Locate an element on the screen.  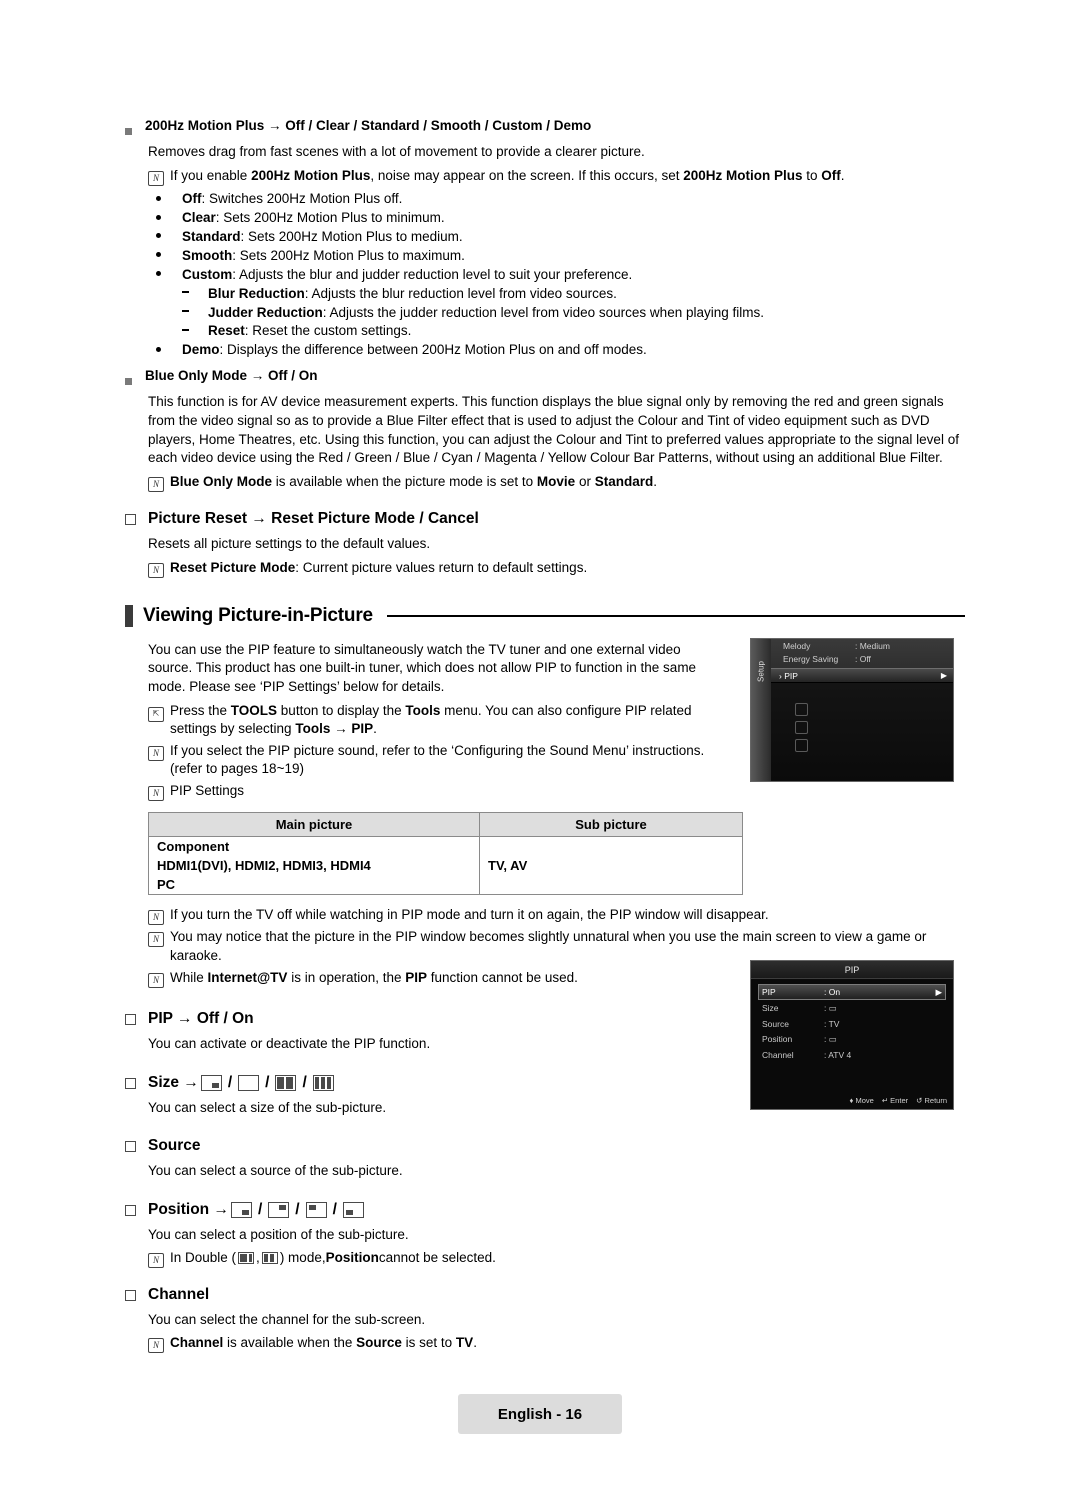
tools-icon: ⇱ is located at coordinates (159, 712).